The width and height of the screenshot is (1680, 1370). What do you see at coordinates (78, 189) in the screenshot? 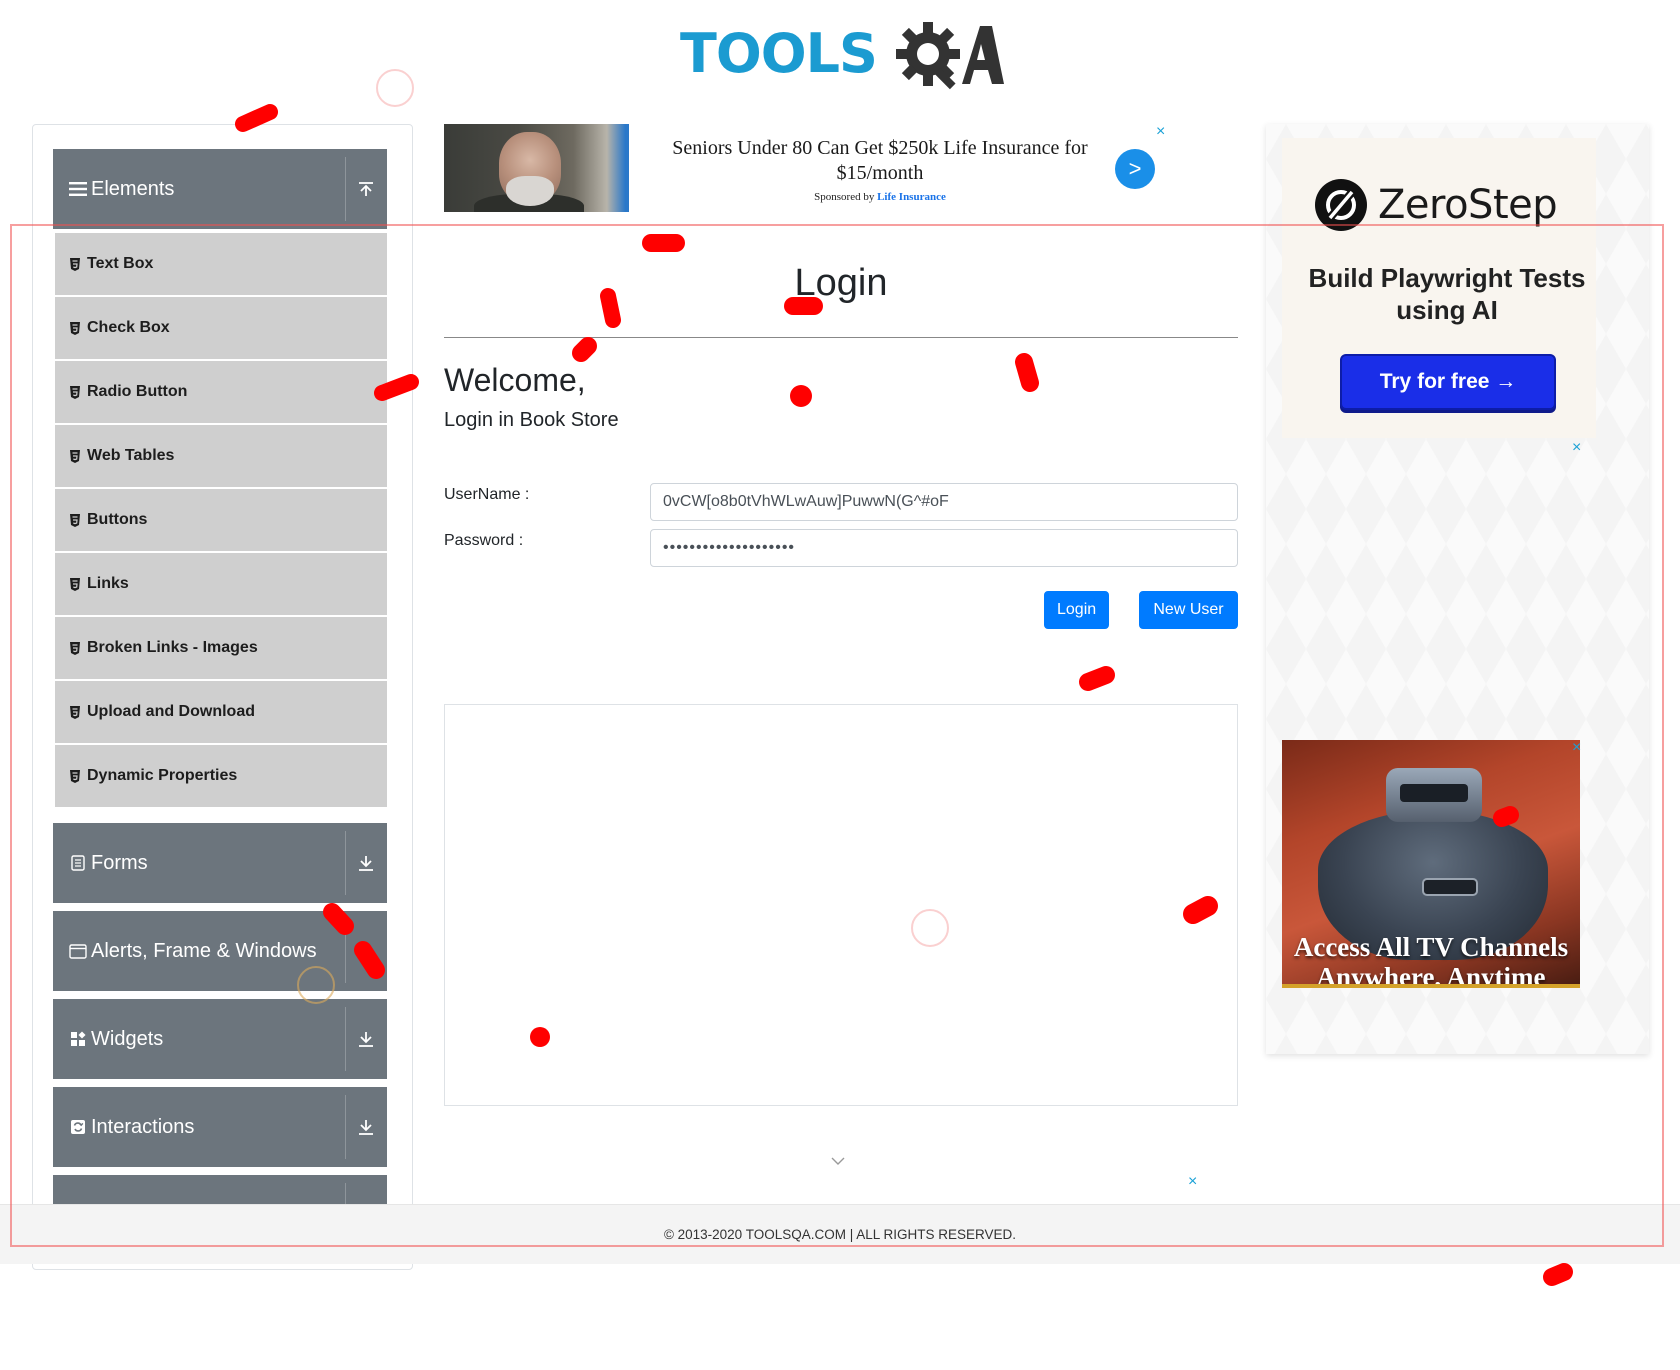
I see `hamburger-icon` at bounding box center [78, 189].